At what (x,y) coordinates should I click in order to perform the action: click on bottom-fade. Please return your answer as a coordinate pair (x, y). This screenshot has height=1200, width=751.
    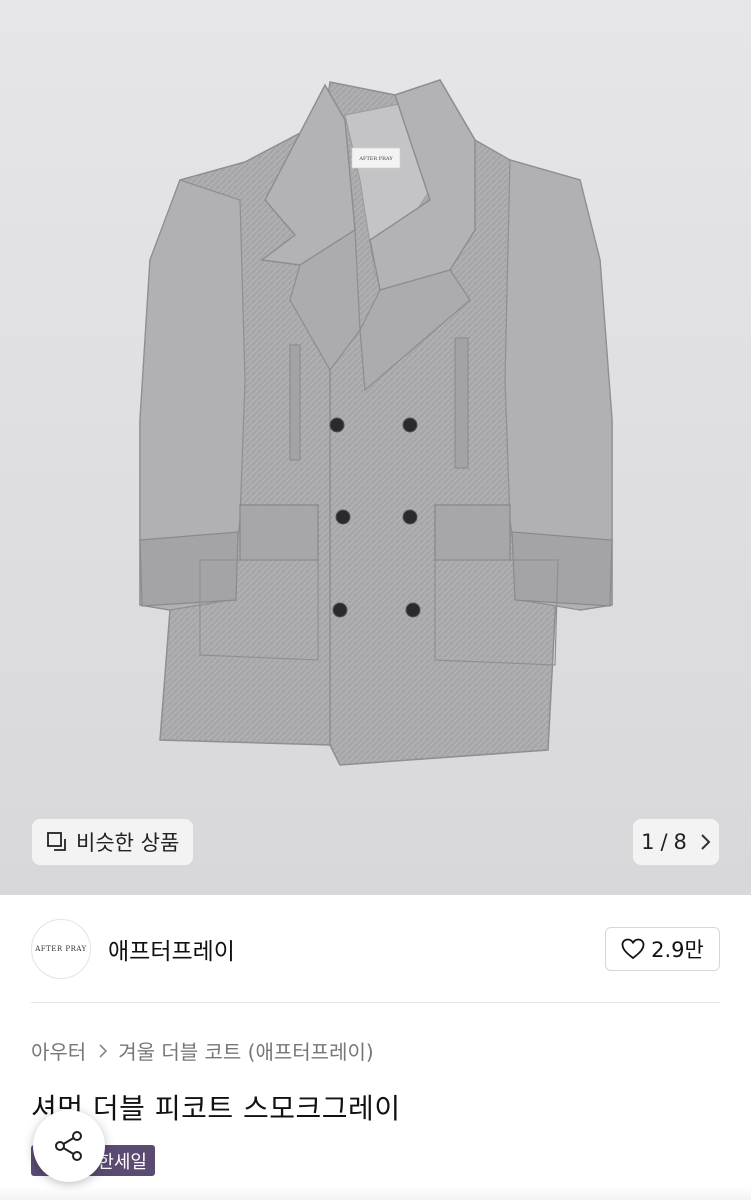
    Looking at the image, I should click on (375, 1193).